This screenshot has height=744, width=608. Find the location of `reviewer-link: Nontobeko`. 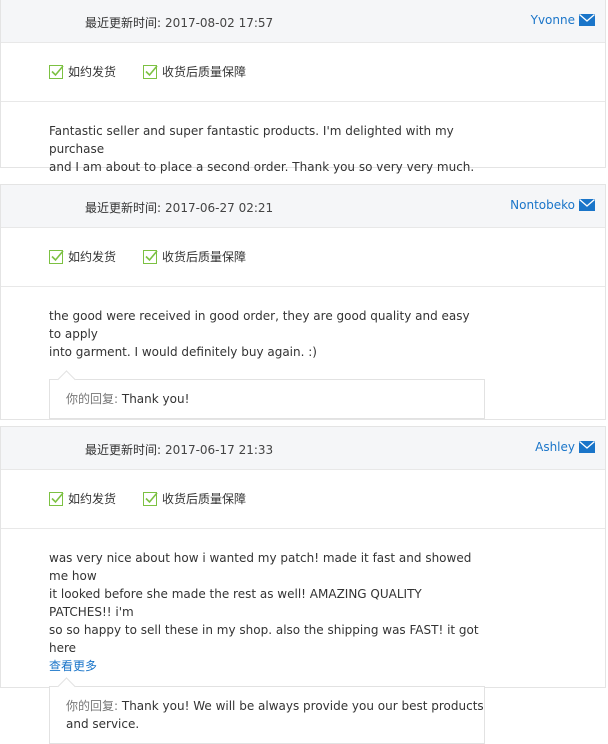

reviewer-link: Nontobeko is located at coordinates (552, 205).